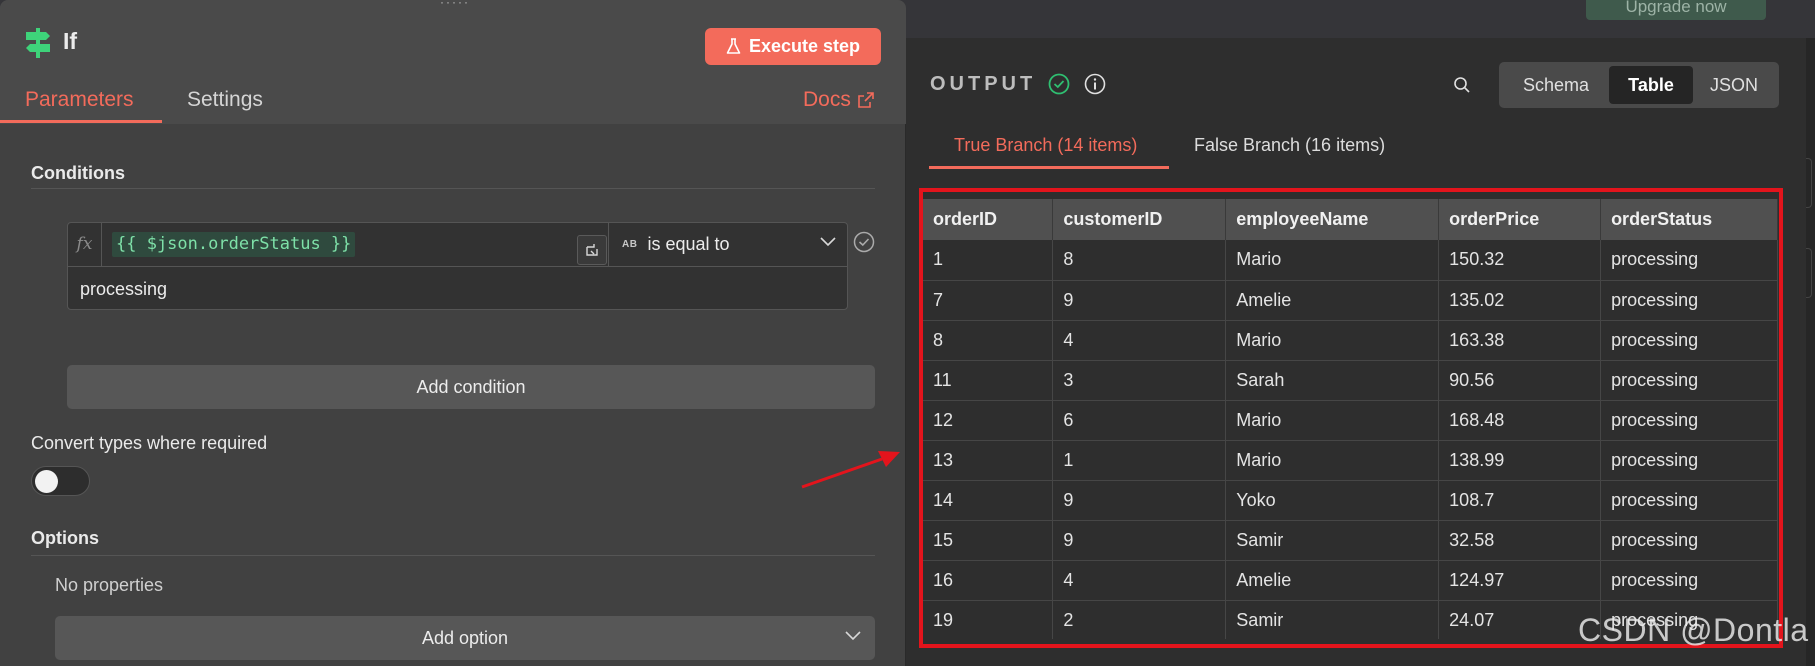 Image resolution: width=1815 pixels, height=666 pixels. I want to click on if-node-icon, so click(38, 43).